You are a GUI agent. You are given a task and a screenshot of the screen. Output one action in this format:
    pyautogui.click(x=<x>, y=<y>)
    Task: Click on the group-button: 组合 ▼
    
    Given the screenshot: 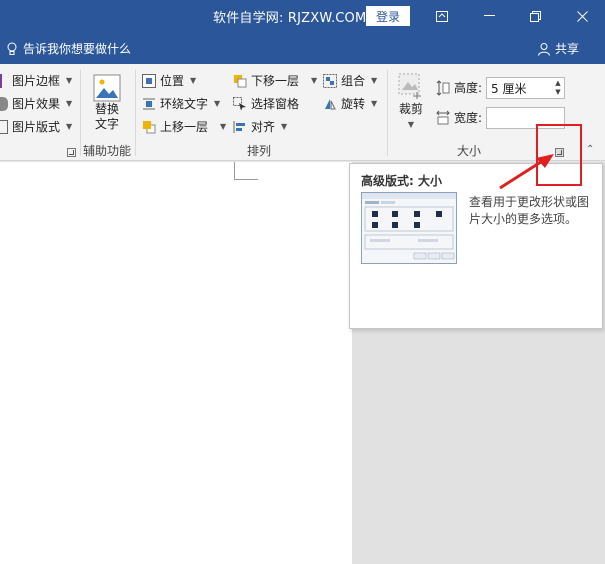 What is the action you would take?
    pyautogui.click(x=350, y=80)
    